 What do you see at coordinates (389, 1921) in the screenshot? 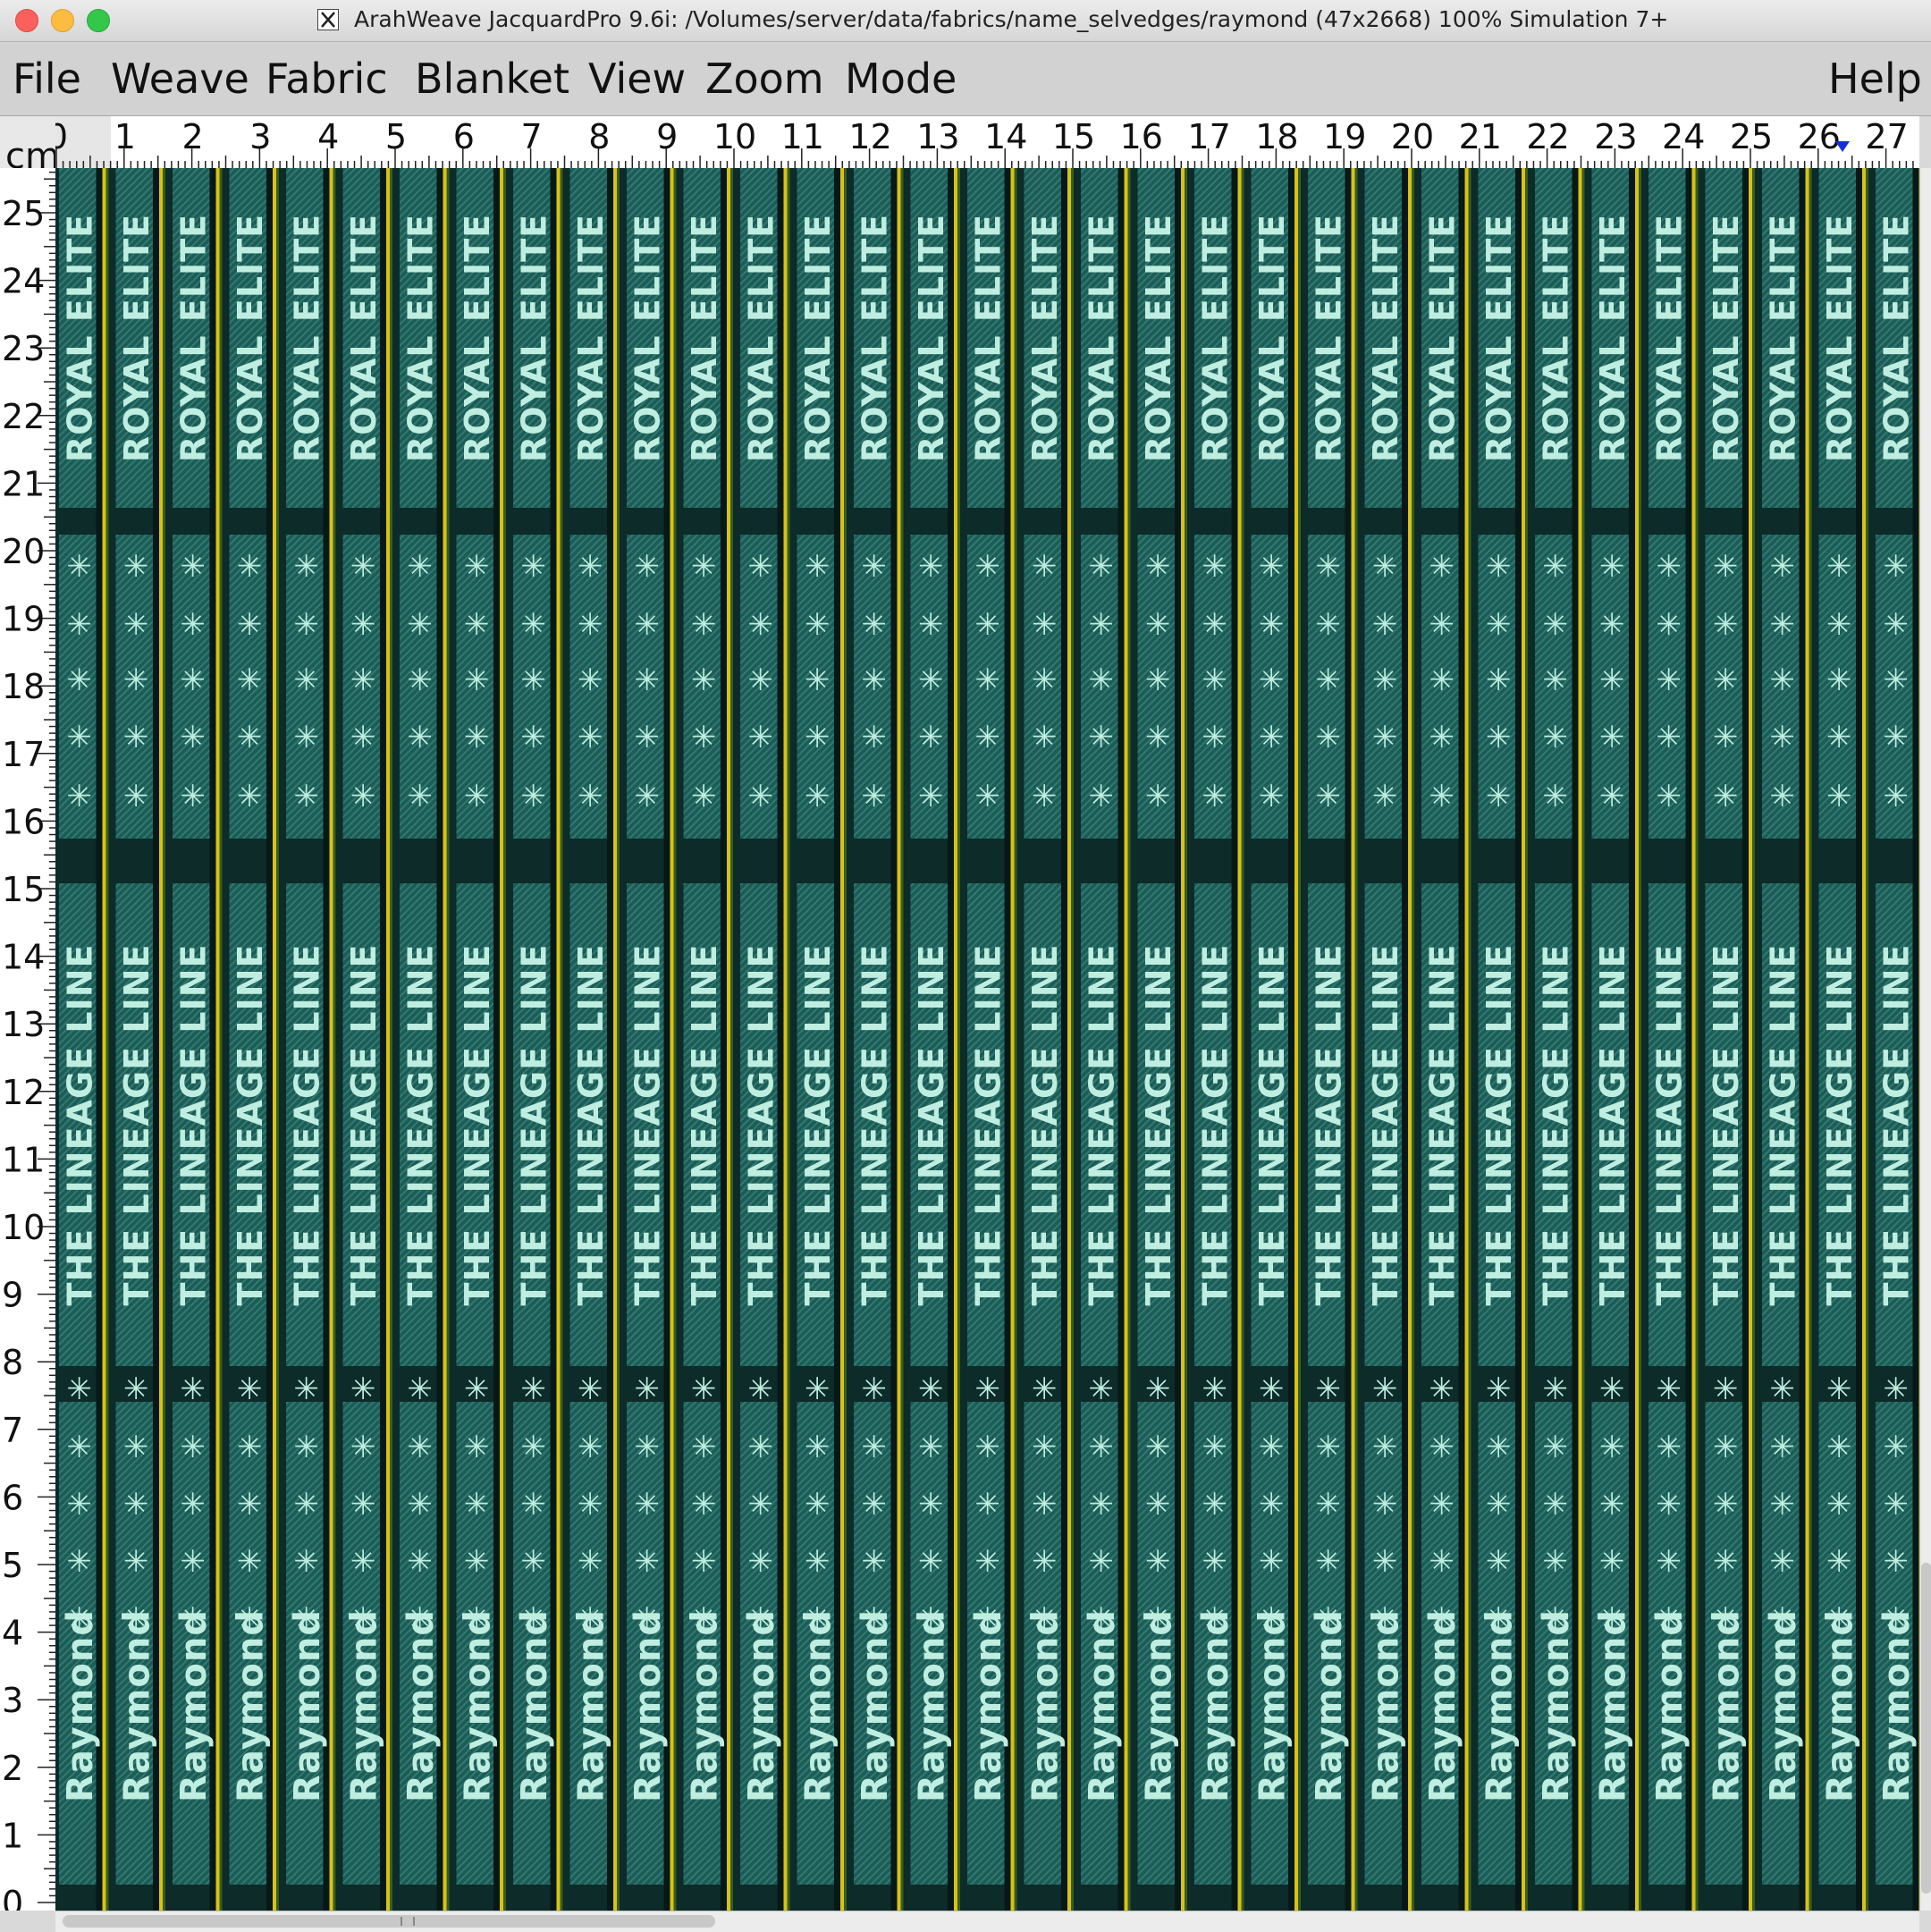
I see `horizontal-scrollbar-thumb` at bounding box center [389, 1921].